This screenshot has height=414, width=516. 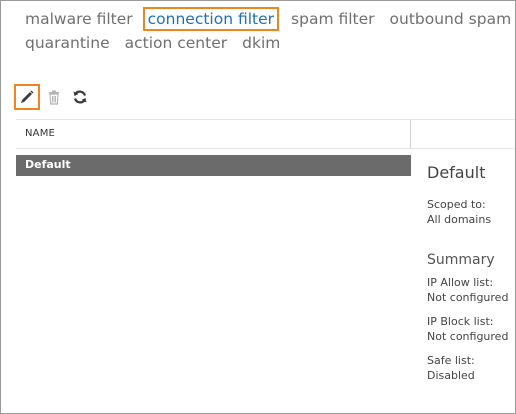 What do you see at coordinates (451, 360) in the screenshot?
I see `safe-list-label: Safe list:` at bounding box center [451, 360].